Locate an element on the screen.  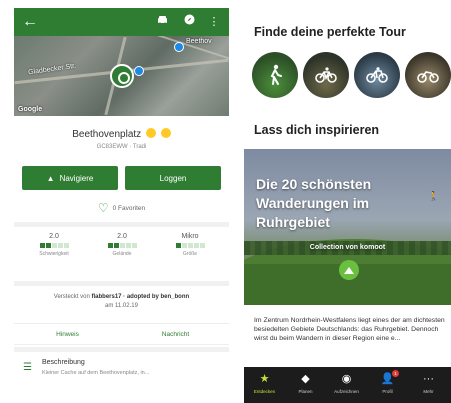
navigate-button: ▲ Navigiere is located at coordinates (70, 178).